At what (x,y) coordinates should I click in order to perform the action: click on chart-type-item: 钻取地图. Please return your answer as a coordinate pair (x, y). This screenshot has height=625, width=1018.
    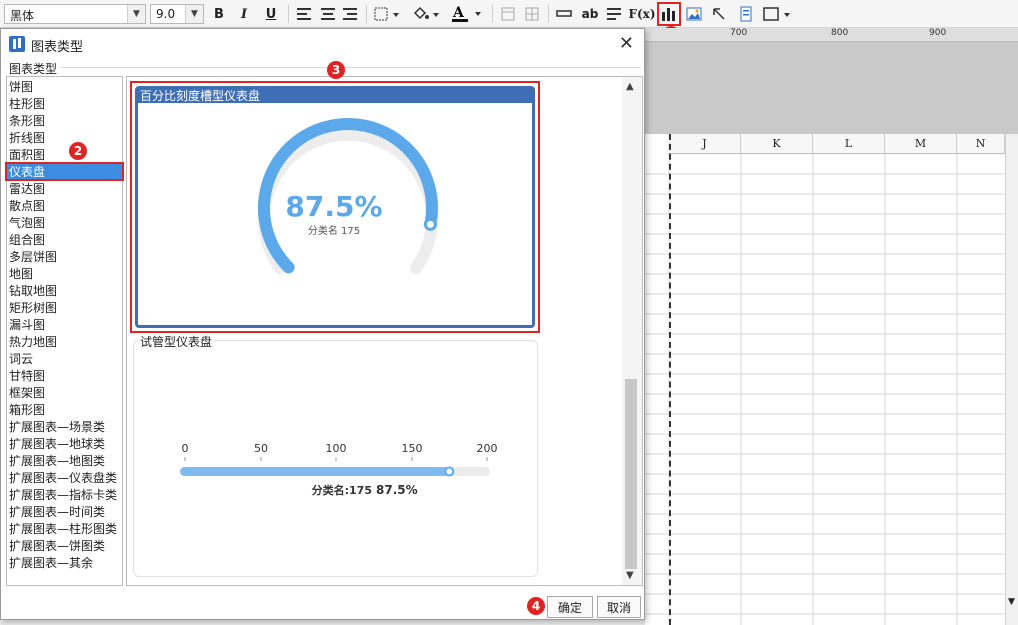
    Looking at the image, I should click on (64, 291).